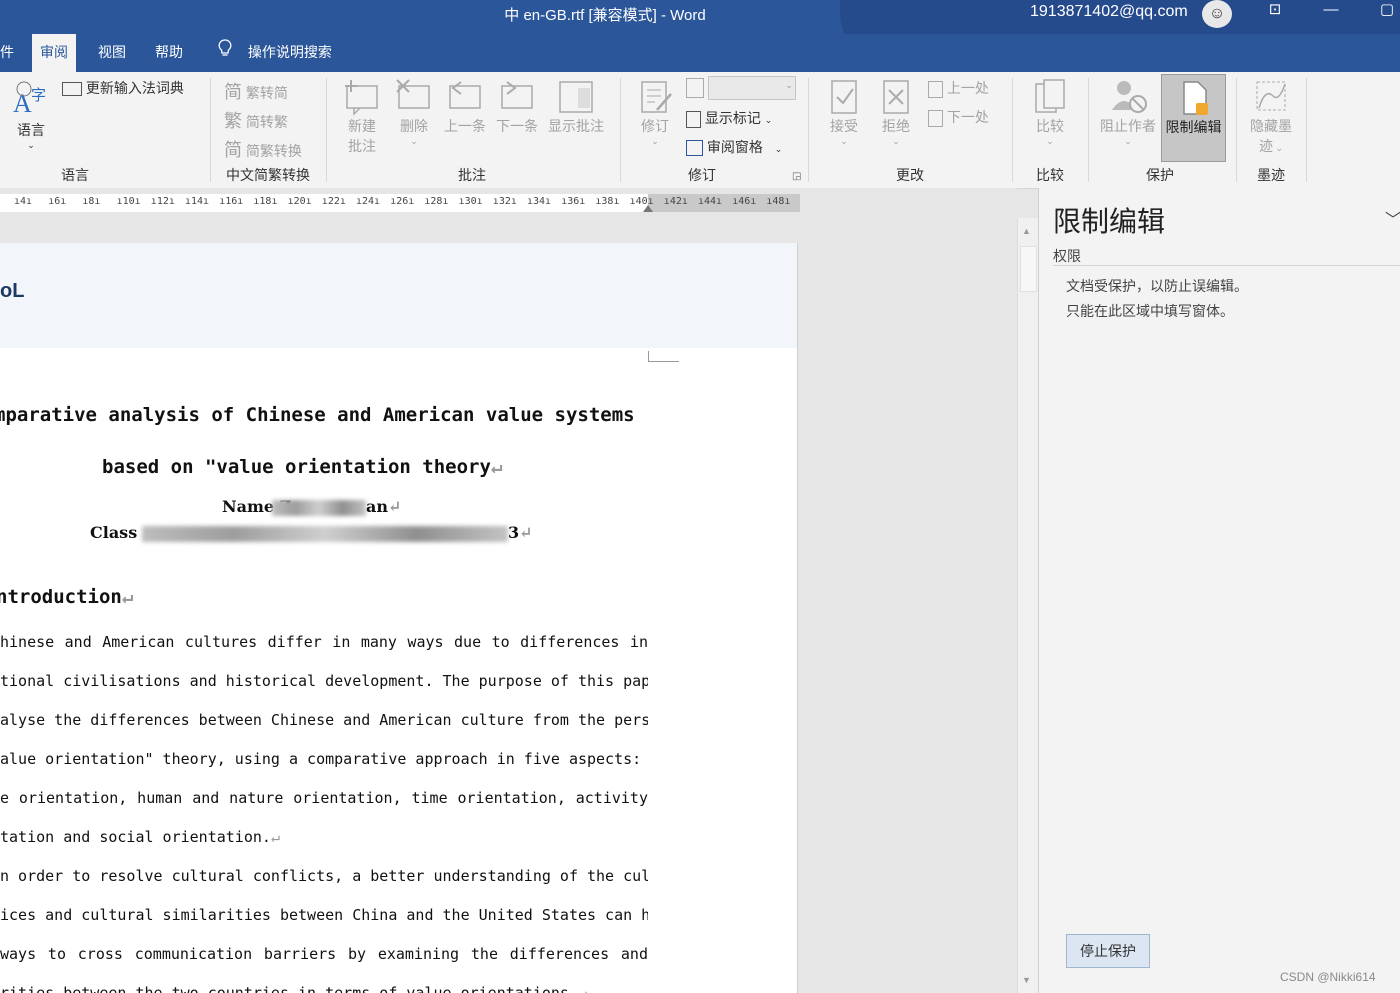  Describe the element at coordinates (1226, 265) in the screenshot. I see `section-divider` at that location.